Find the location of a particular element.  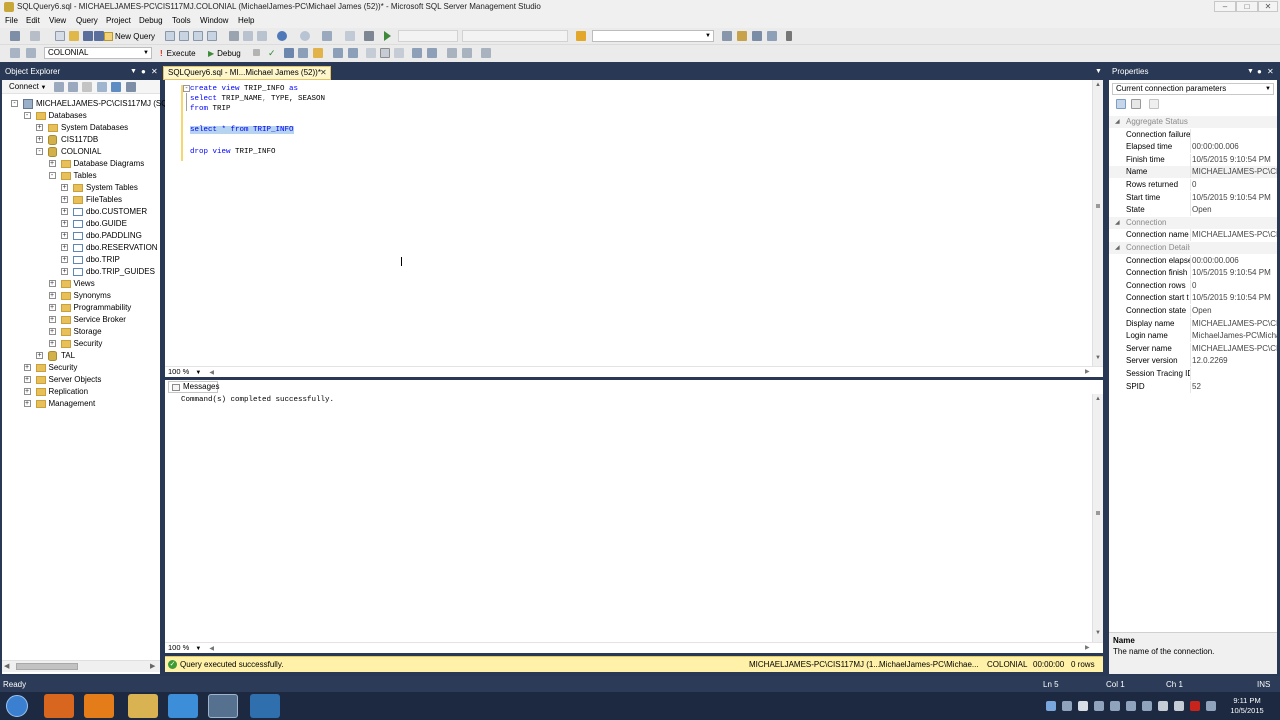

property-row: Server name MICHAELJAMES-PC\CIS117MJ is located at coordinates (1193, 348).